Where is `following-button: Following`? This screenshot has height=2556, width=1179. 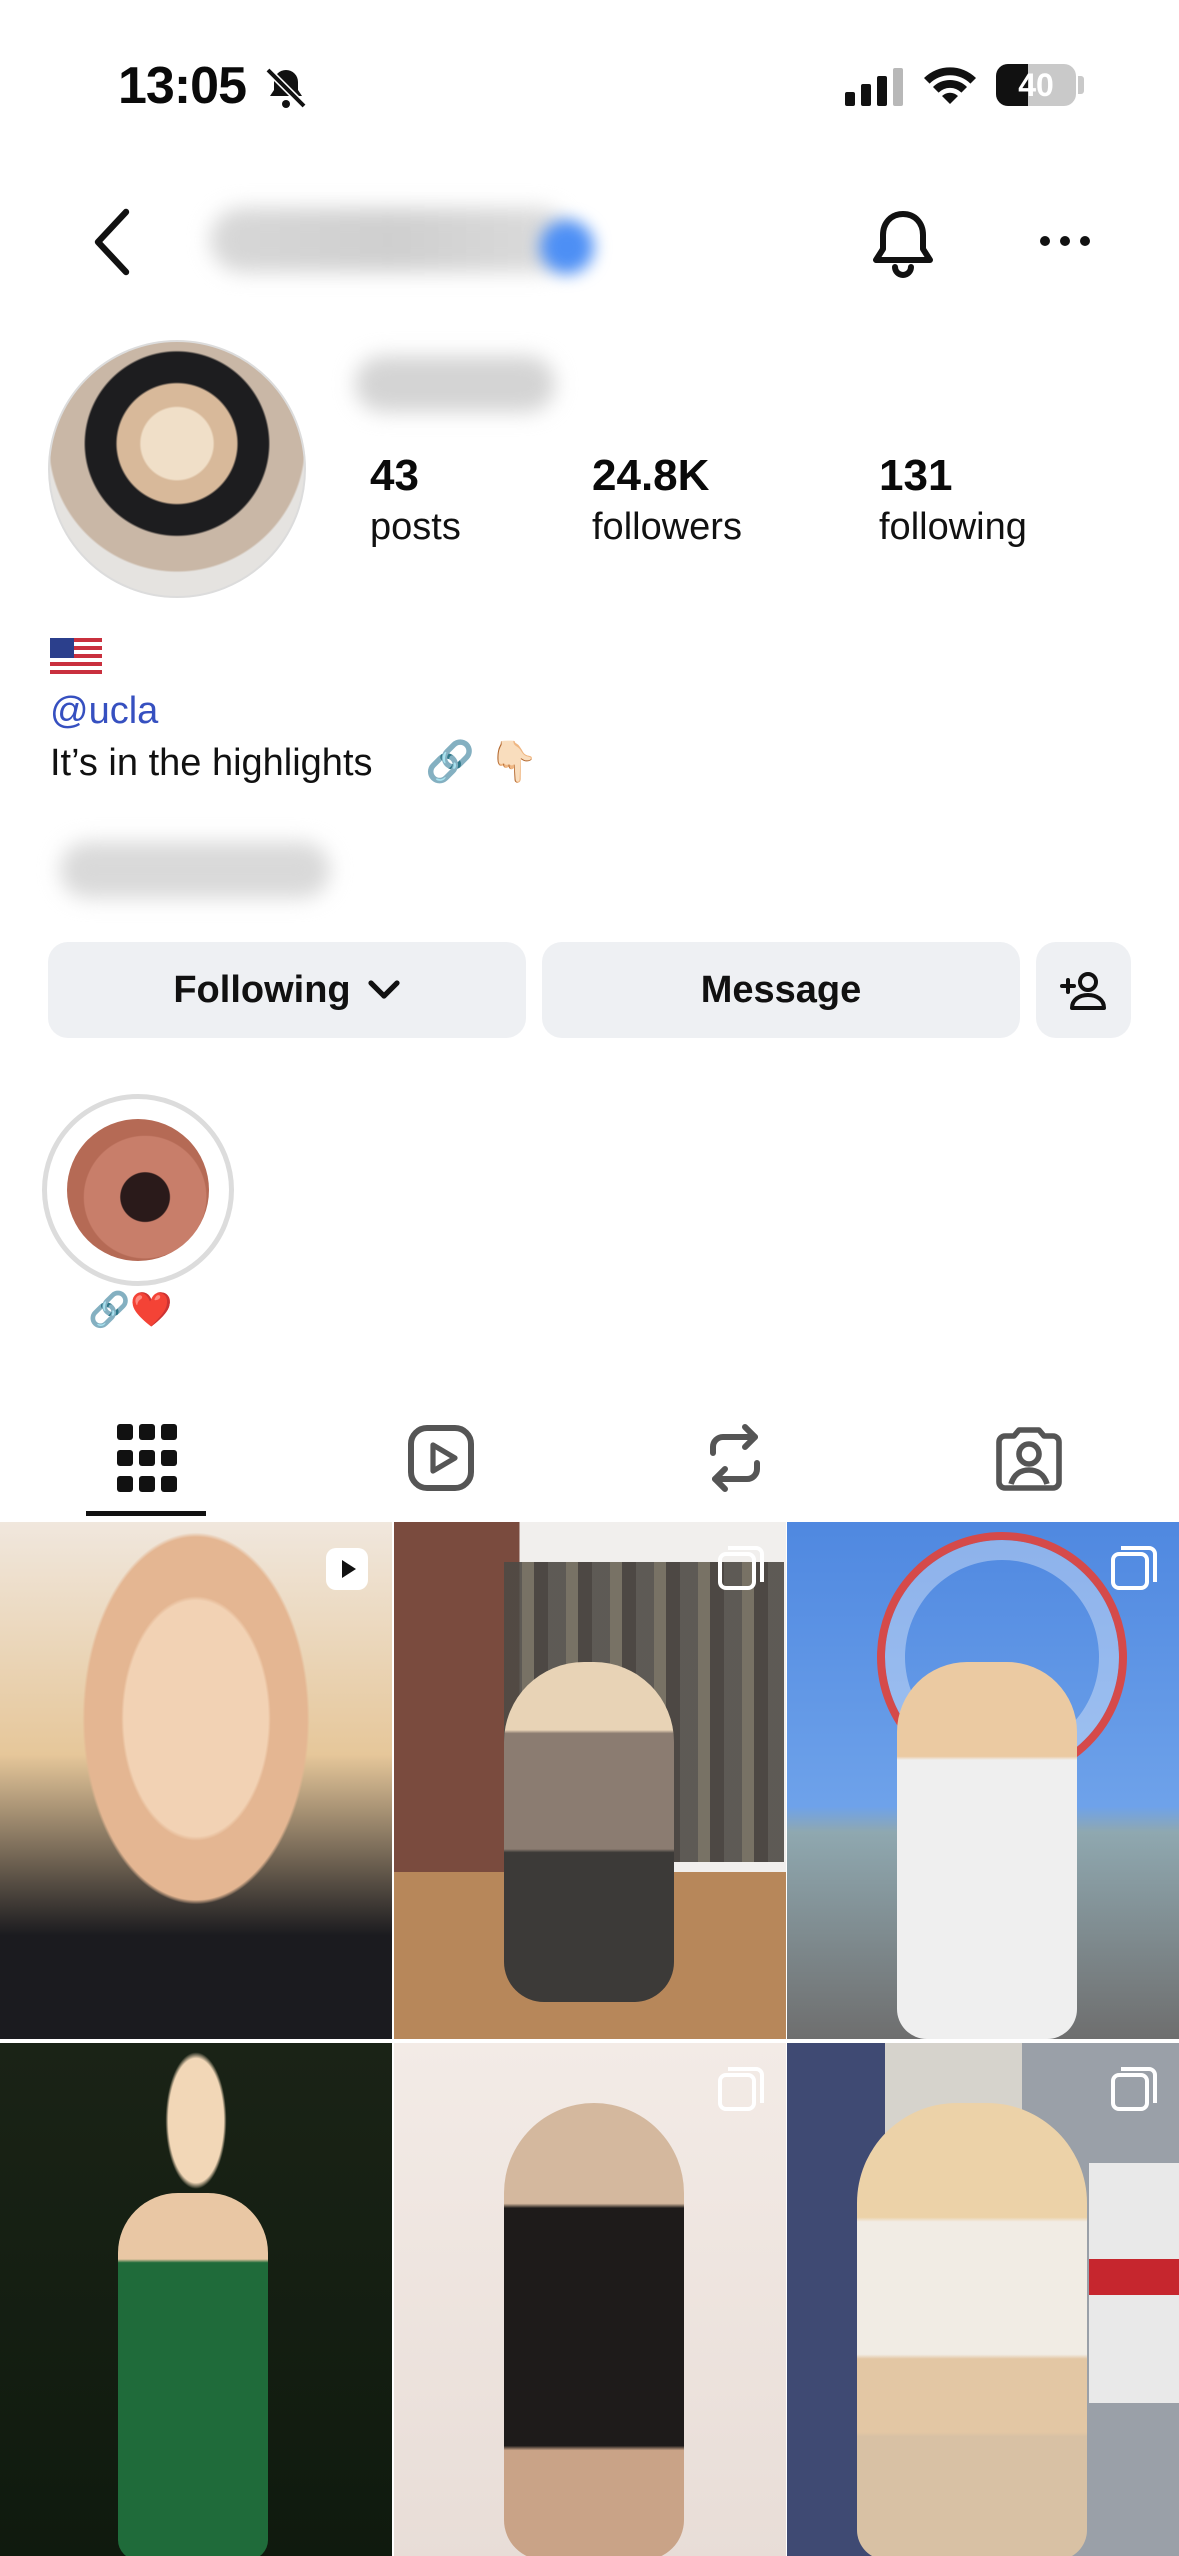 following-button: Following is located at coordinates (287, 990).